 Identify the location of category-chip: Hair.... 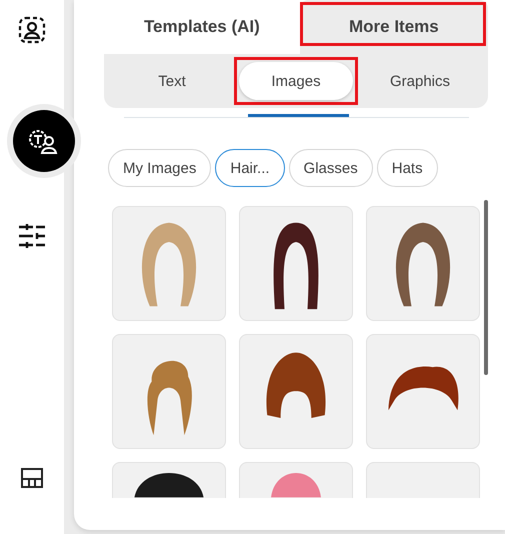
(250, 168).